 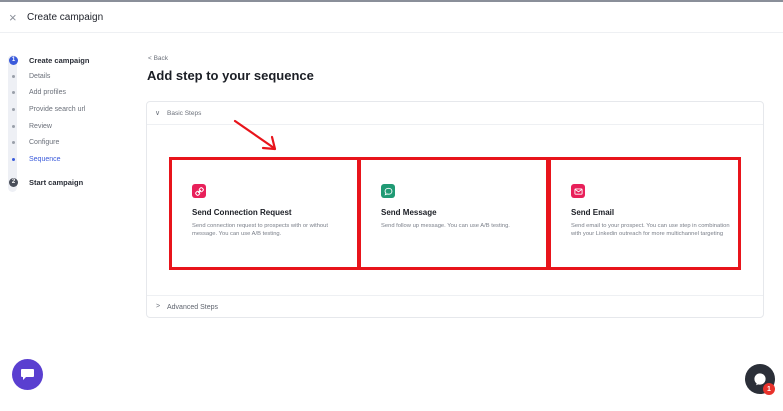 I want to click on option-title: Send Email, so click(x=593, y=212).